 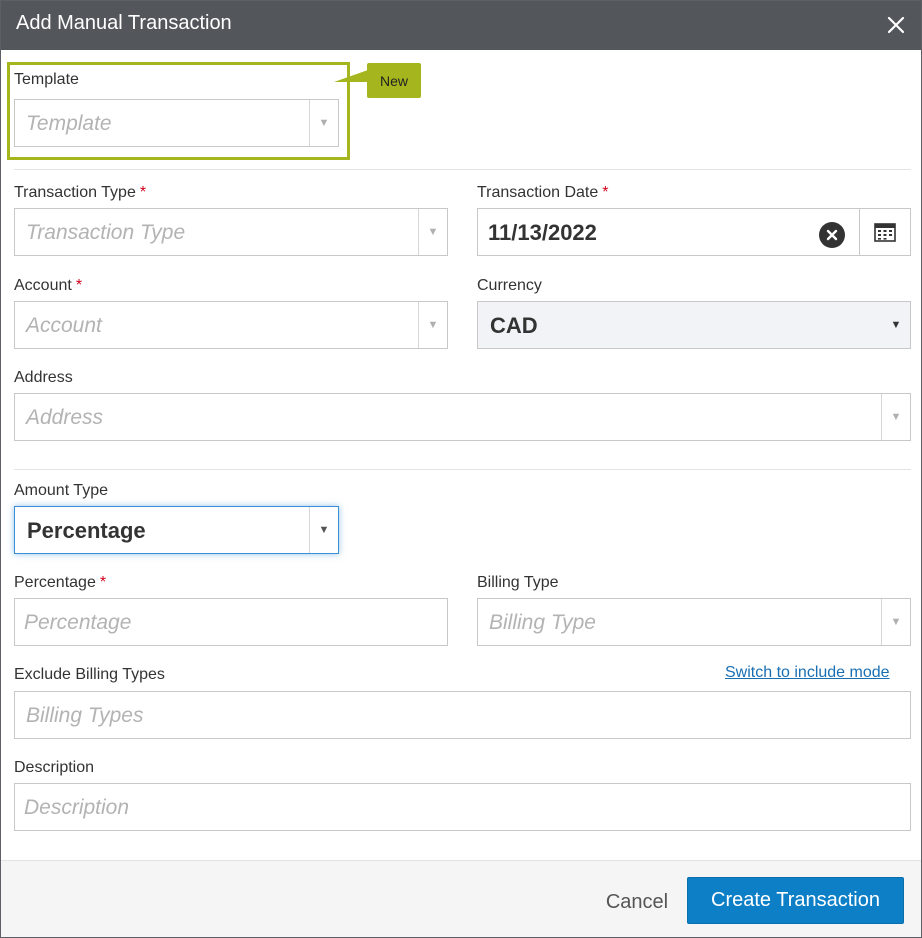 I want to click on cancel-button: Cancel, so click(x=637, y=902).